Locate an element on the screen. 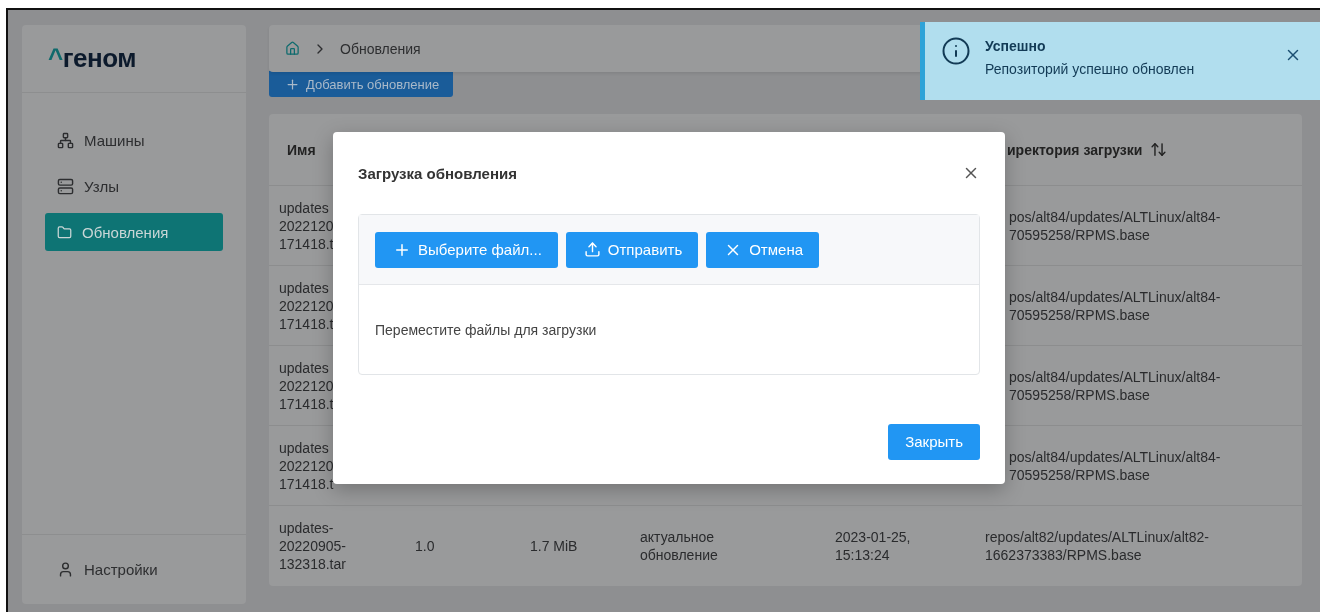  upload-icon is located at coordinates (592, 249).